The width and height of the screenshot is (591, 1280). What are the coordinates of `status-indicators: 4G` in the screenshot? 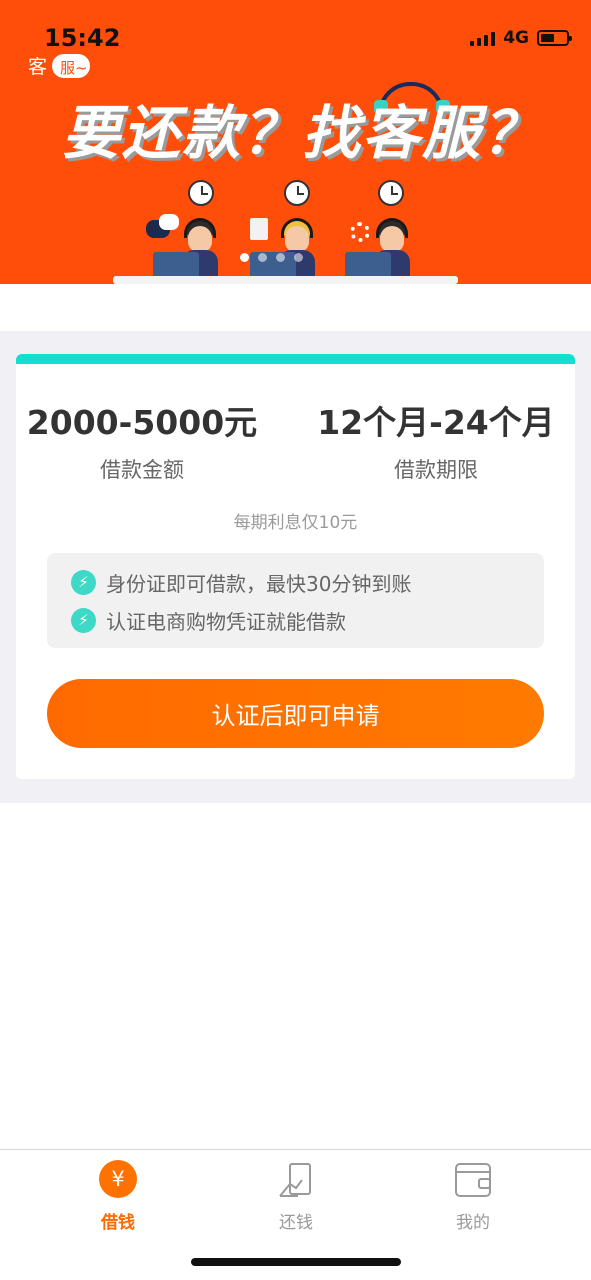 It's located at (521, 38).